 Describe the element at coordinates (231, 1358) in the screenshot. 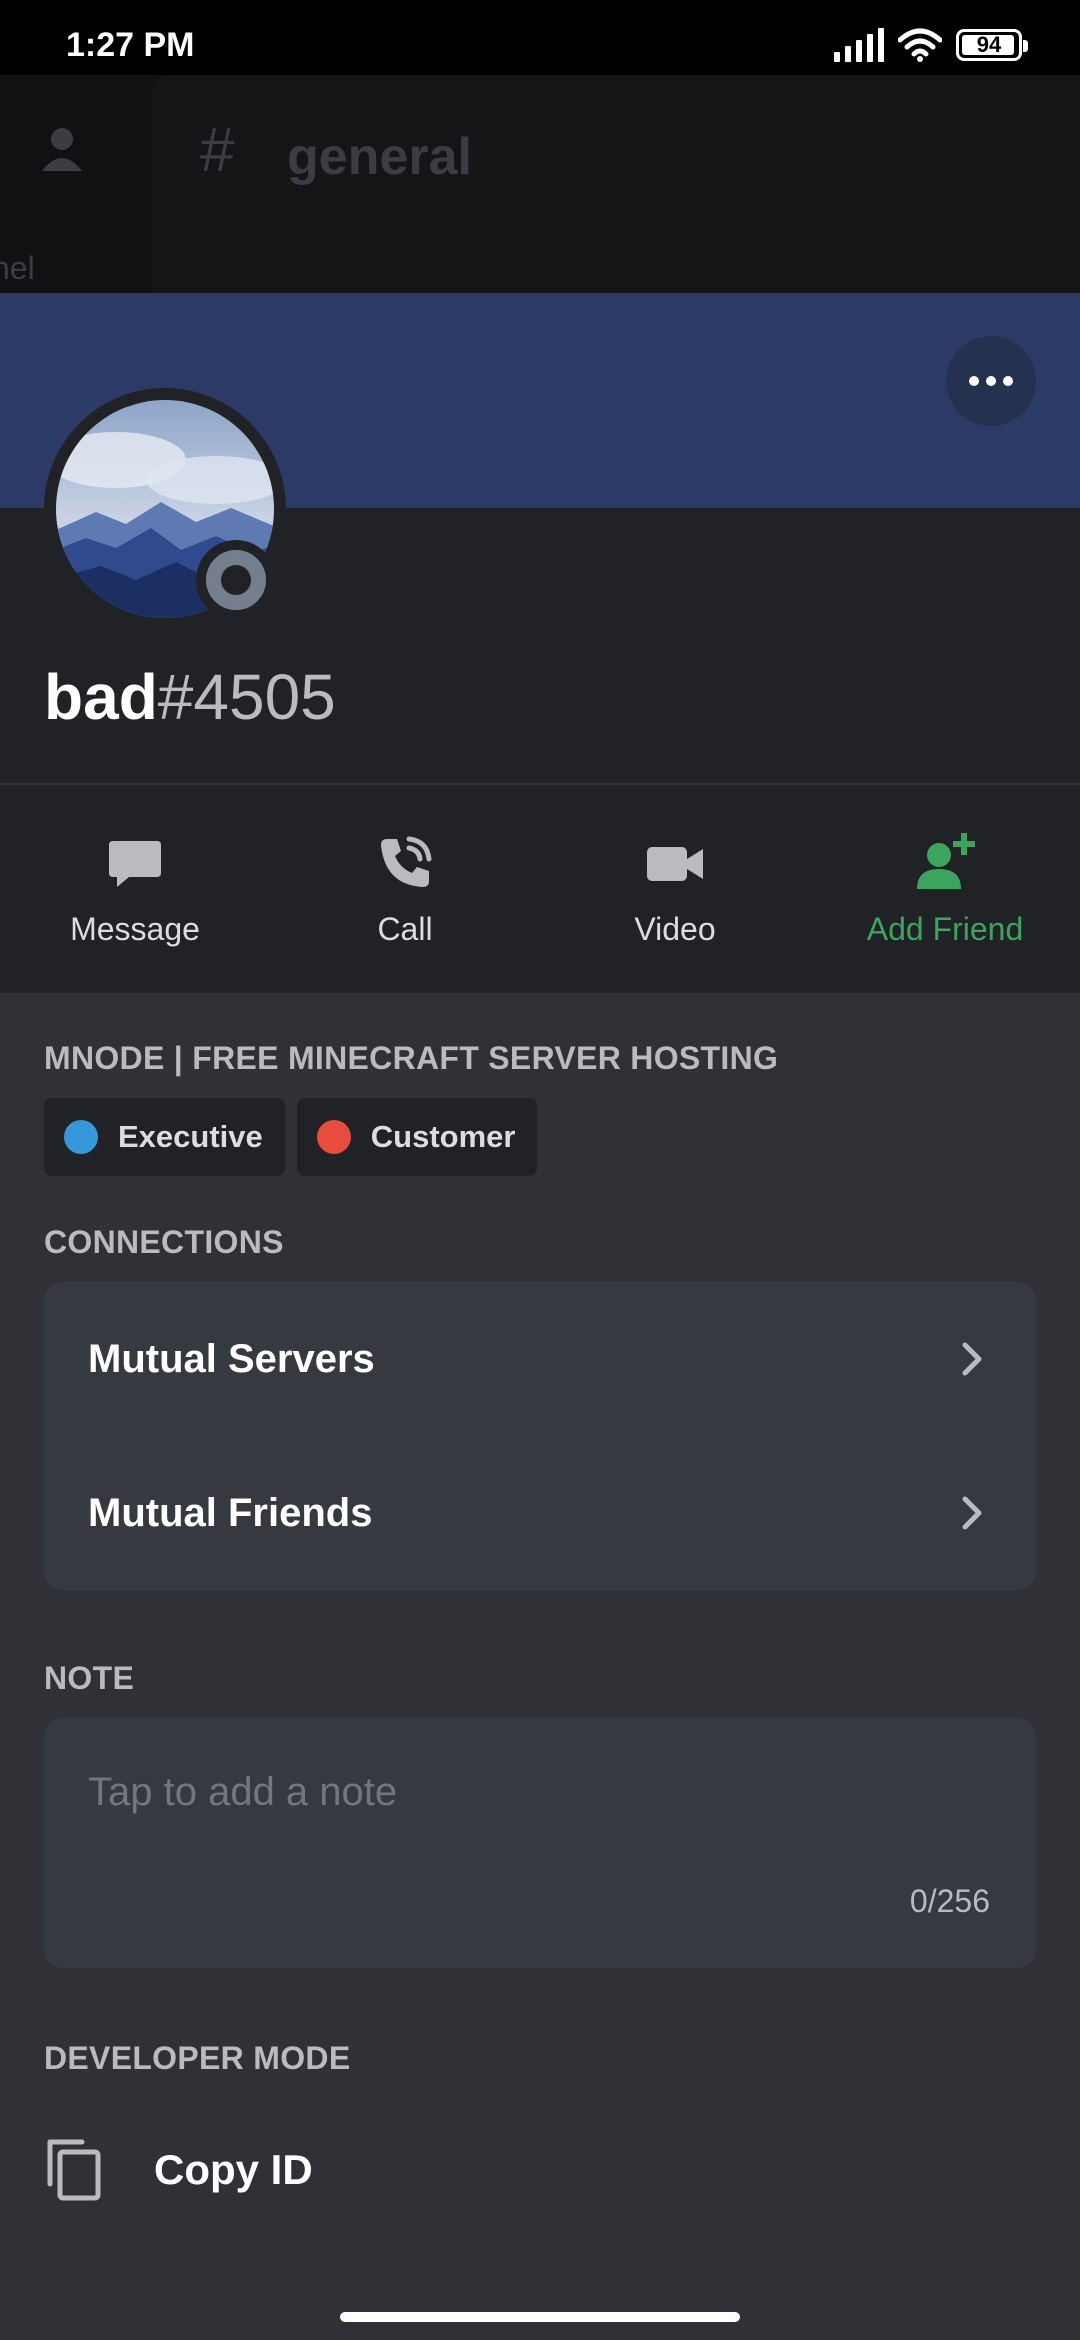

I see `mutual-servers-label: Mutual Servers` at that location.